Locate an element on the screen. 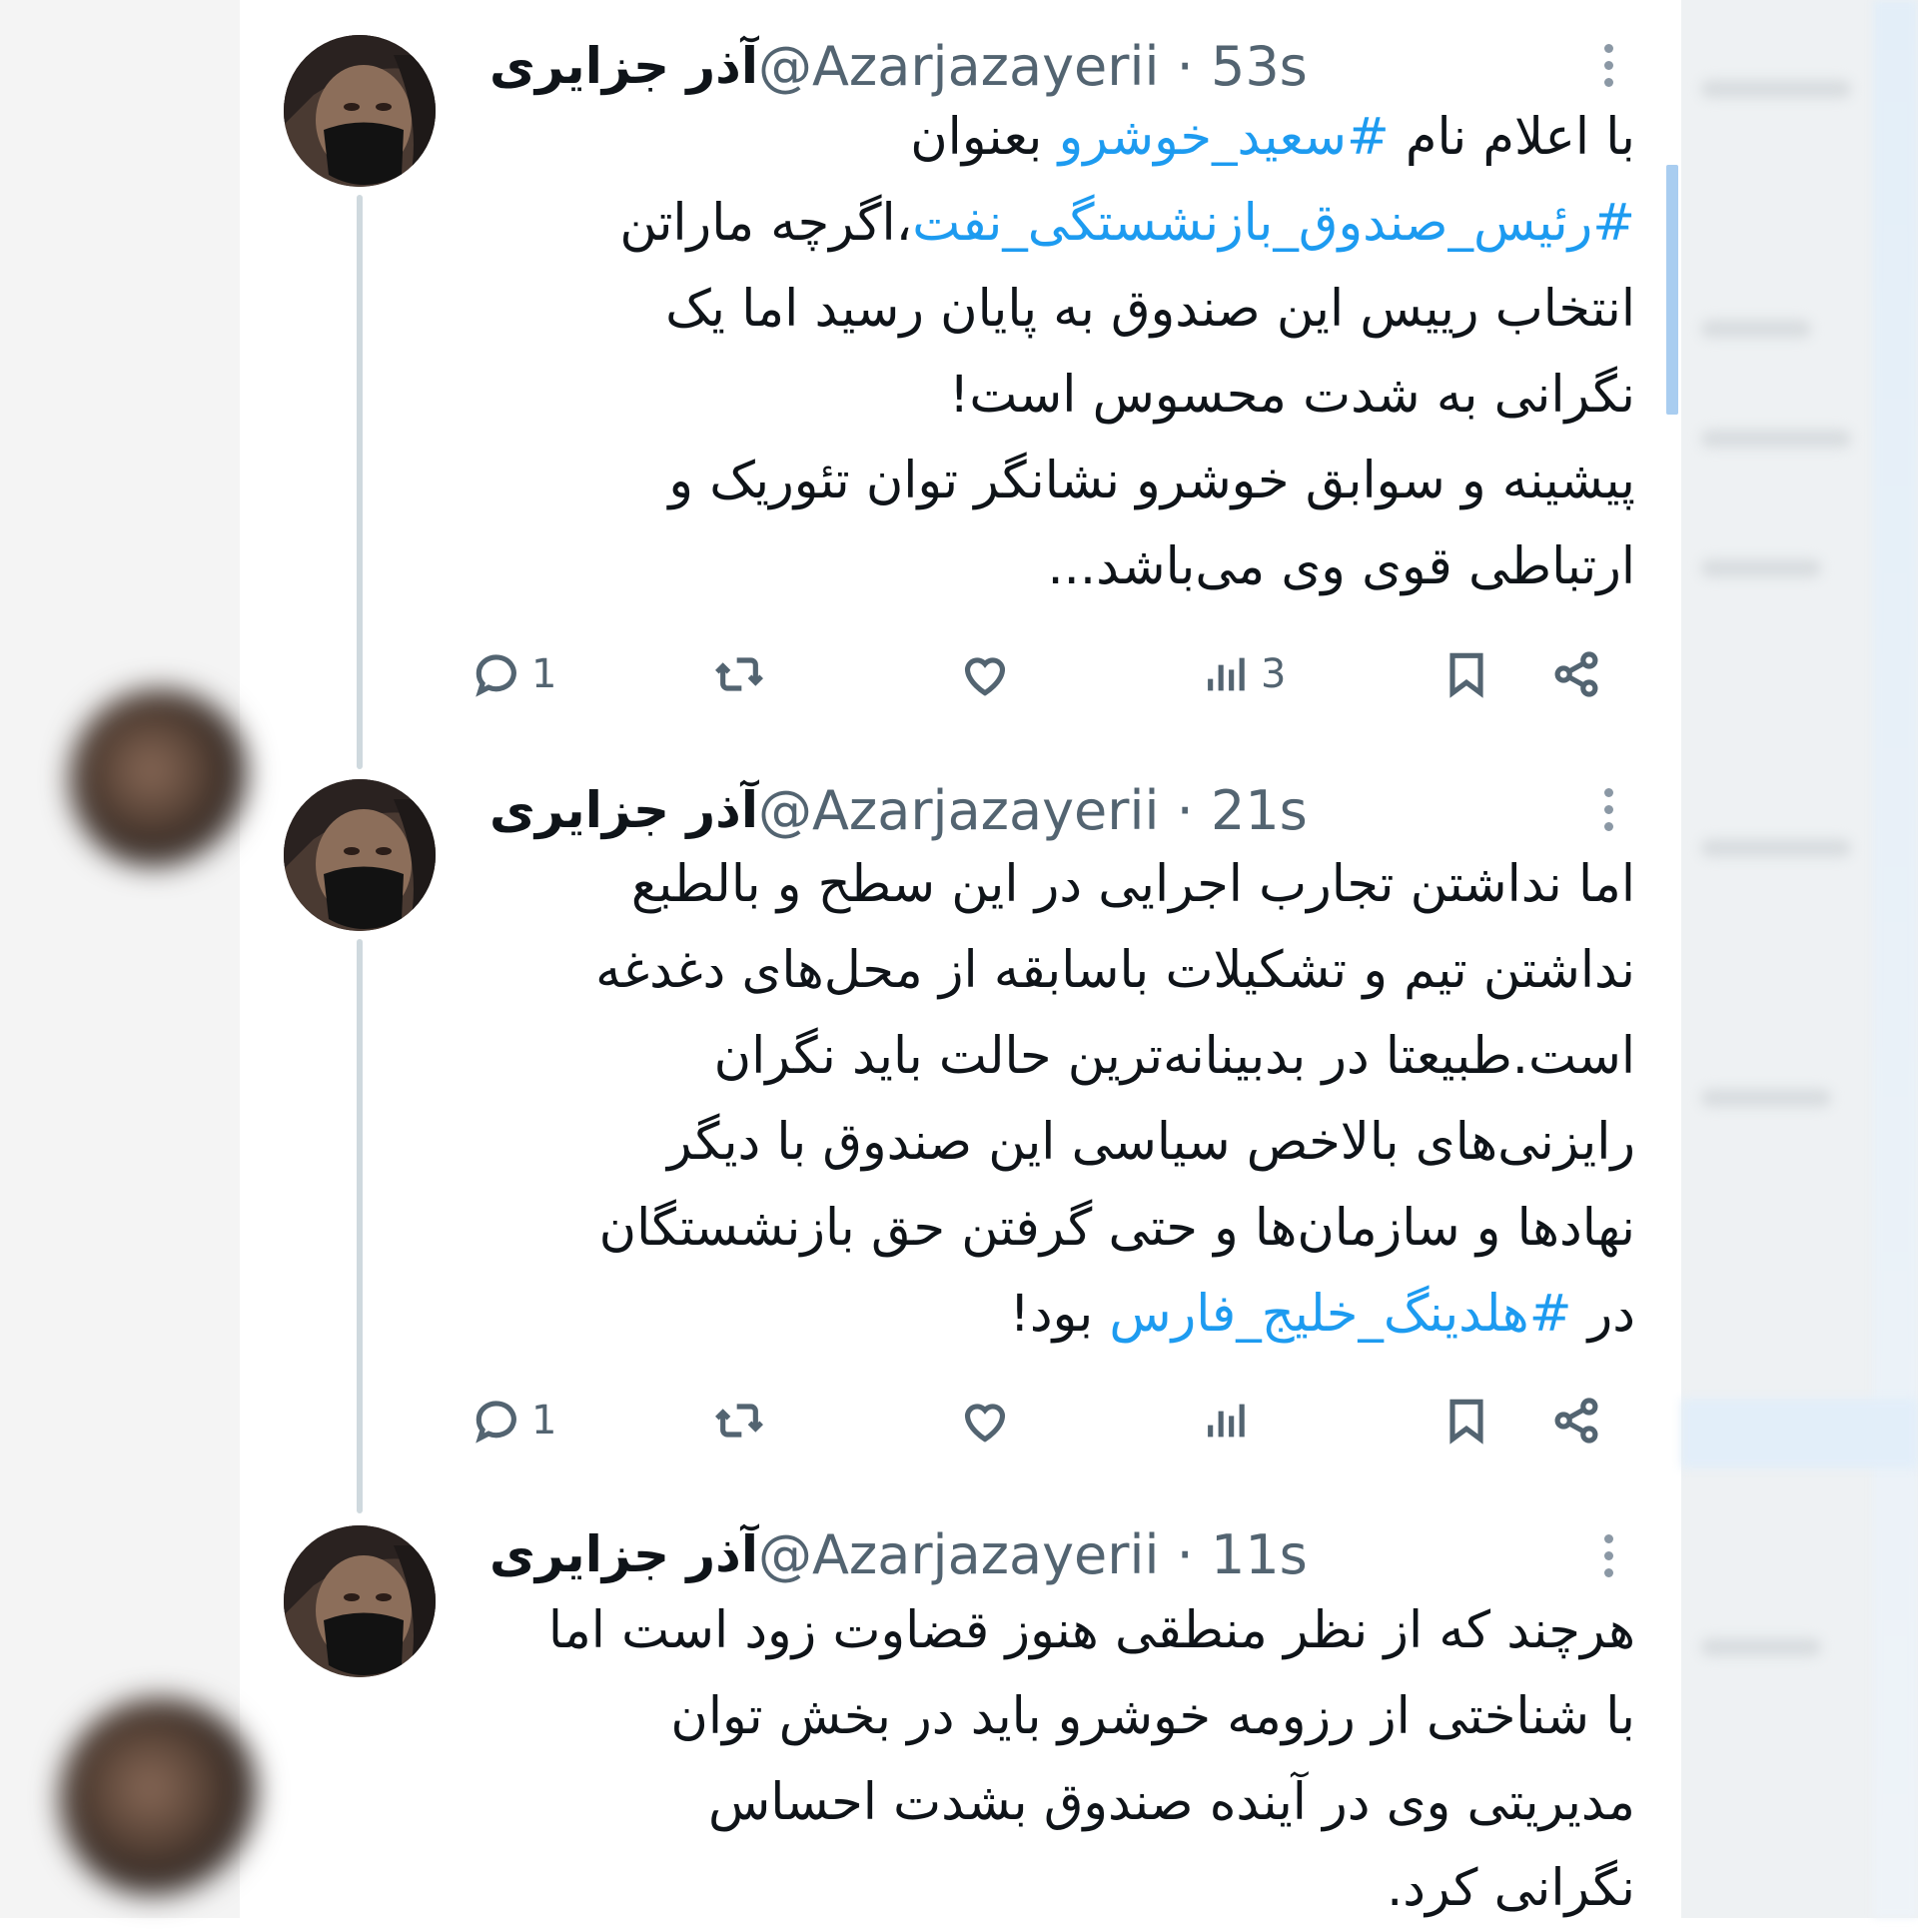 Image resolution: width=1918 pixels, height=1932 pixels. tweet-text-segment: مدیریتی وی در آینده صندوق بشدت احساس is located at coordinates (1171, 1802).